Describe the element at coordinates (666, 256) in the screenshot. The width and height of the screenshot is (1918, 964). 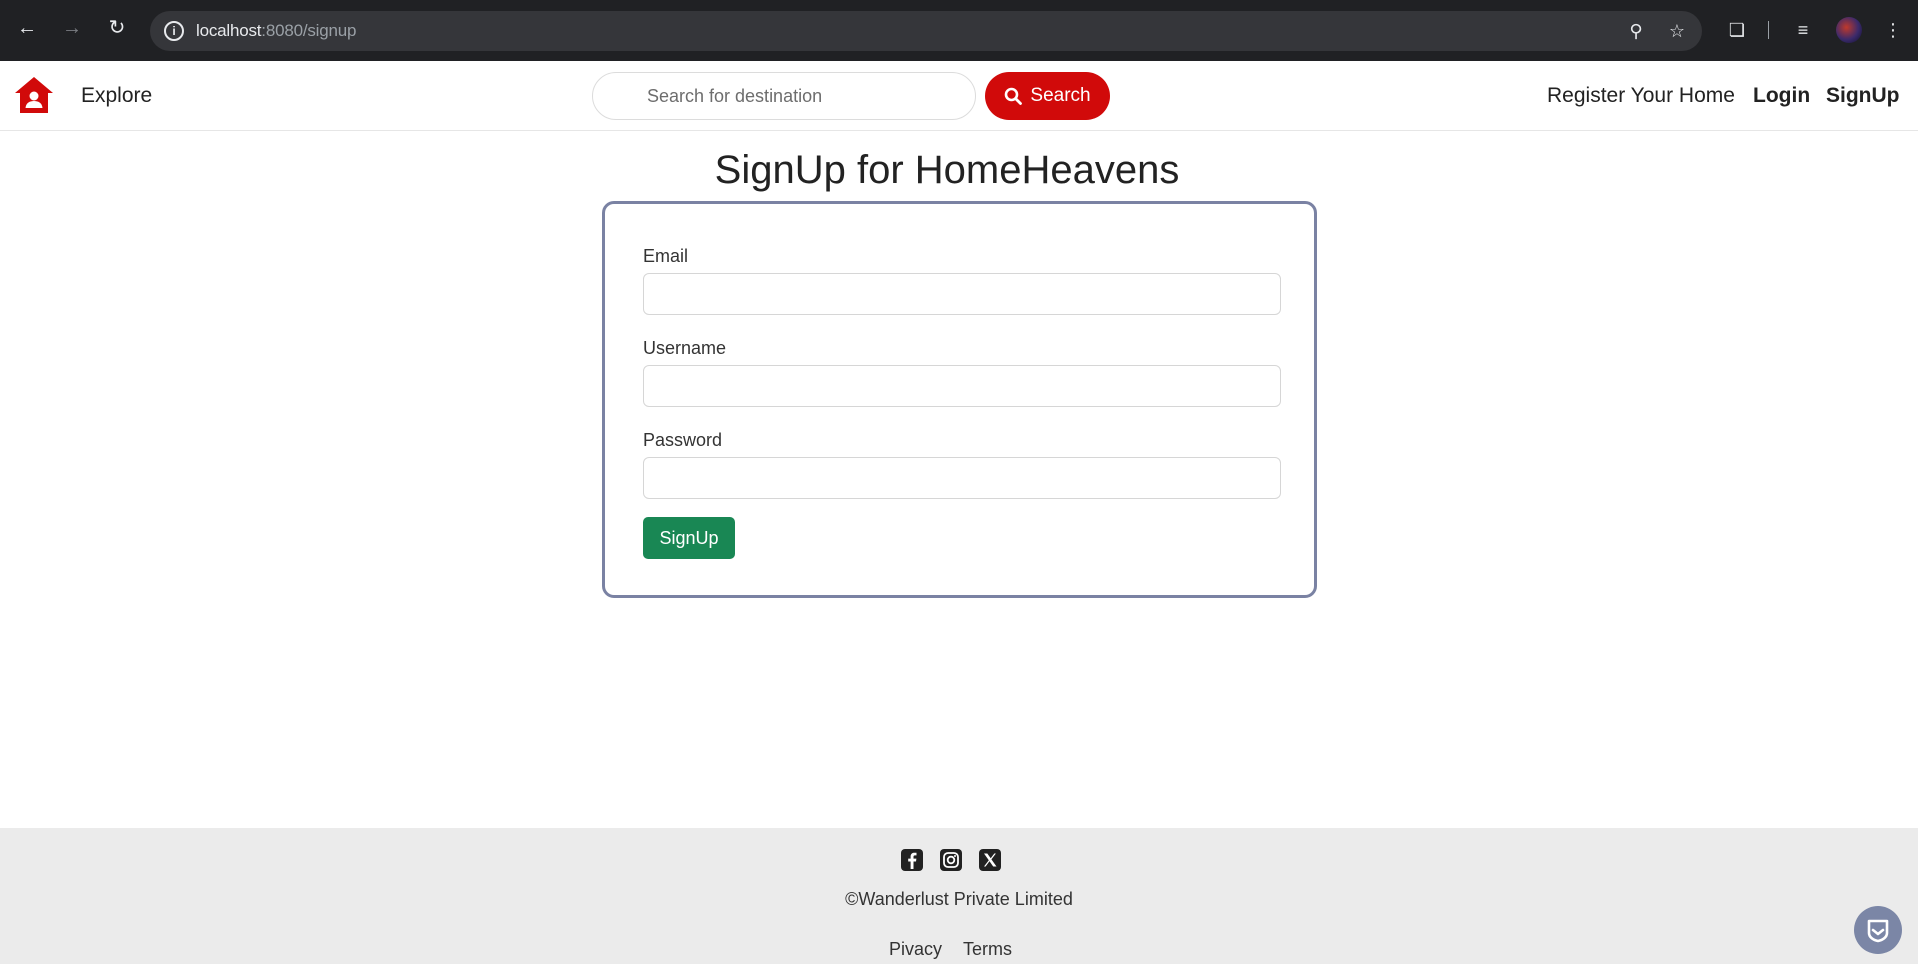
I see `email-label: Email` at that location.